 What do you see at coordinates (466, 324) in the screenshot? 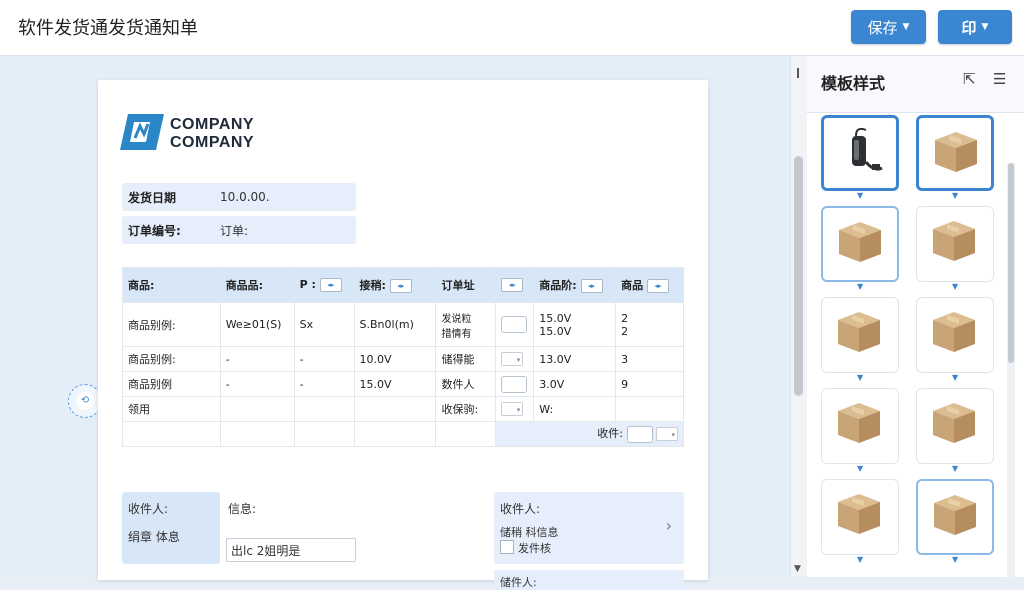
I see `table-cell: 发说粒 措情有` at bounding box center [466, 324].